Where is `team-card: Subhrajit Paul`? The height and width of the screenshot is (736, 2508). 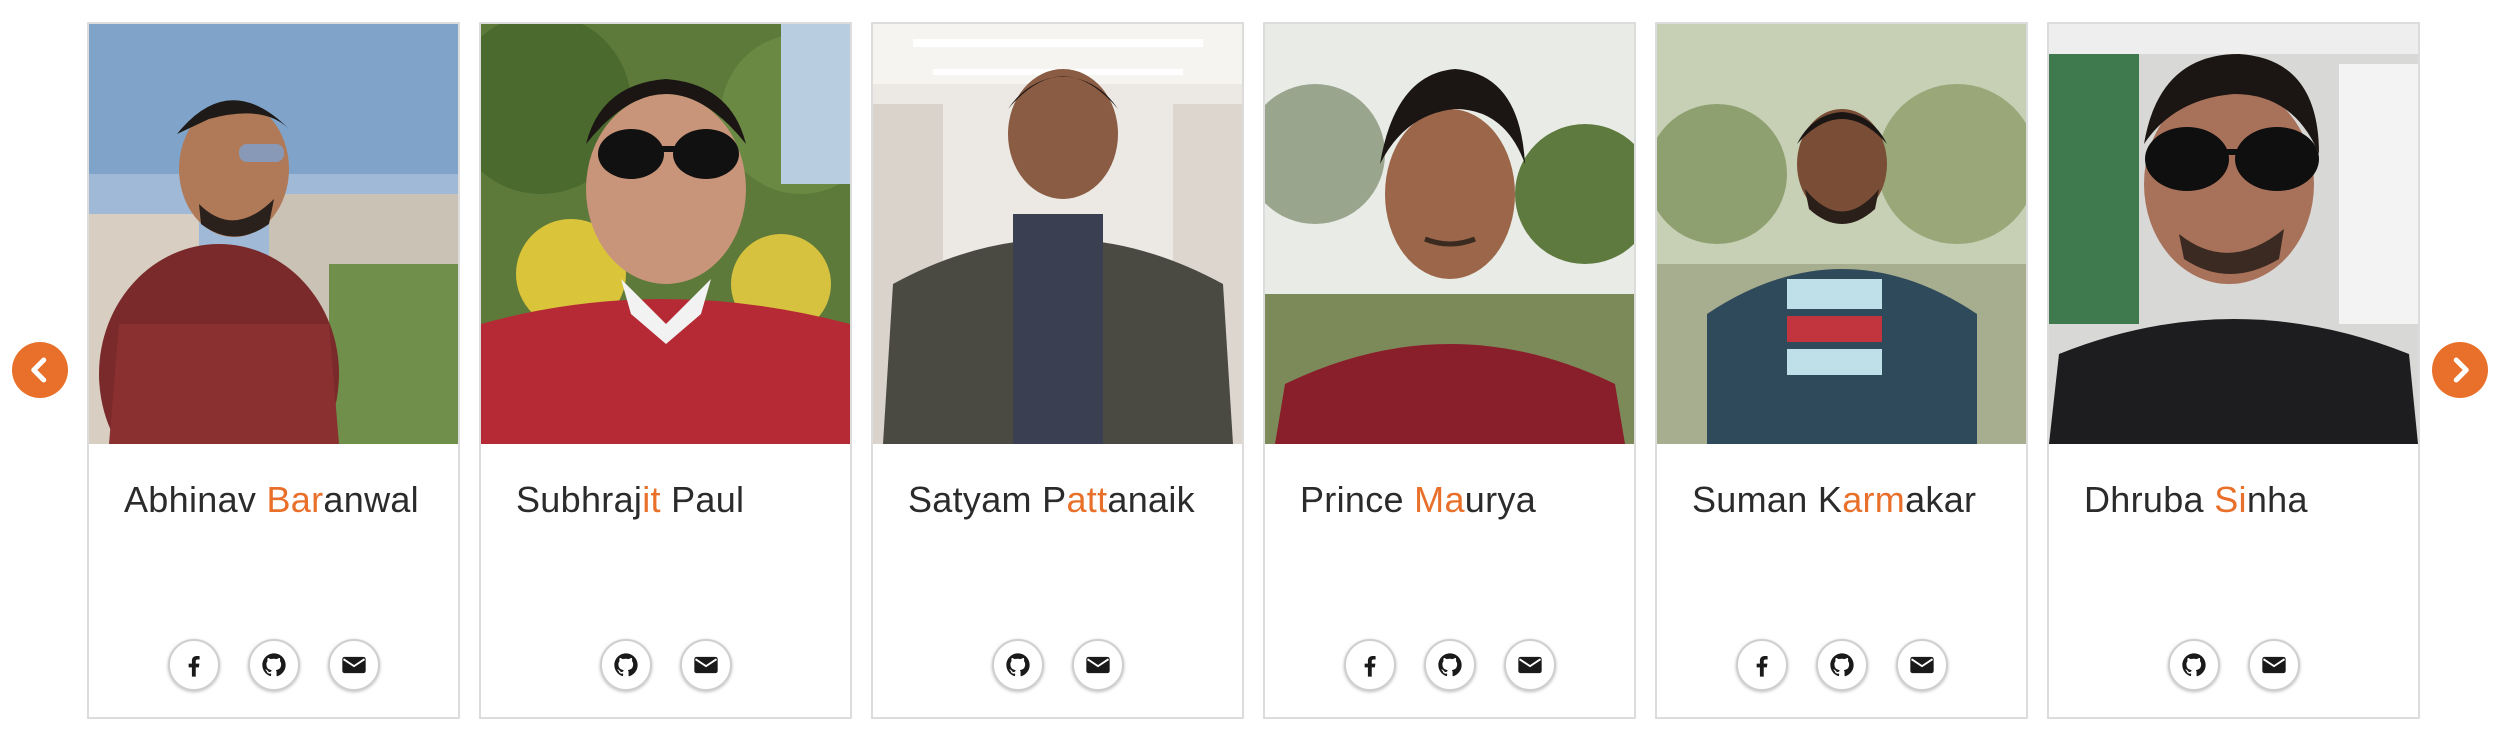
team-card: Subhrajit Paul is located at coordinates (665, 370).